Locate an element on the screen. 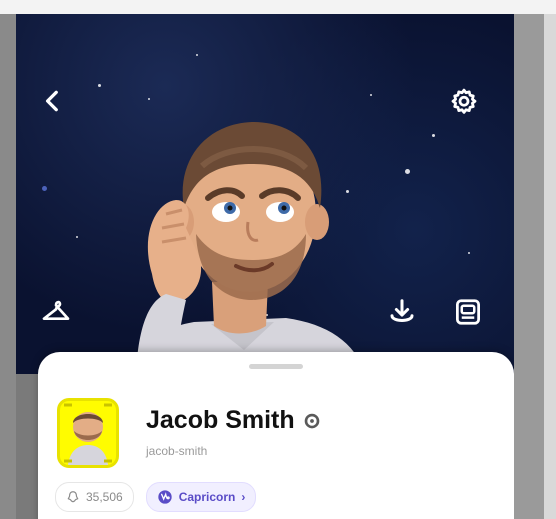  bitmoji-mini-icon is located at coordinates (88, 434).